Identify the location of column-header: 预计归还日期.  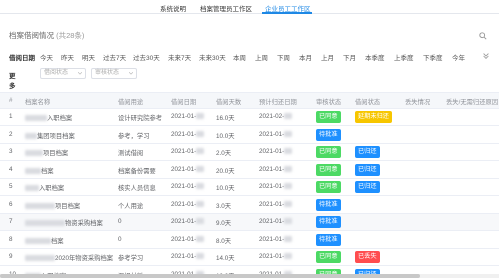
(278, 101).